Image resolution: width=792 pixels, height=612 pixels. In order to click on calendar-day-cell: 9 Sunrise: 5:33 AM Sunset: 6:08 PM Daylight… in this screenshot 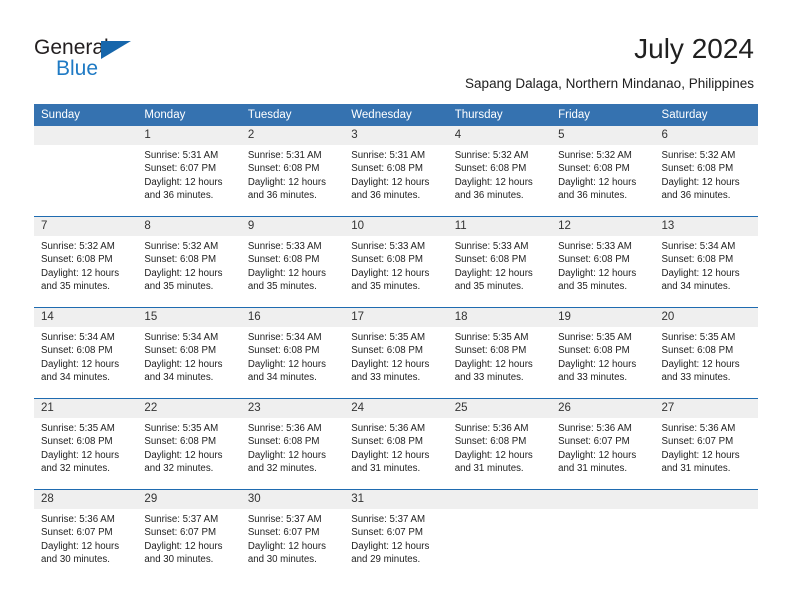, I will do `click(292, 262)`.